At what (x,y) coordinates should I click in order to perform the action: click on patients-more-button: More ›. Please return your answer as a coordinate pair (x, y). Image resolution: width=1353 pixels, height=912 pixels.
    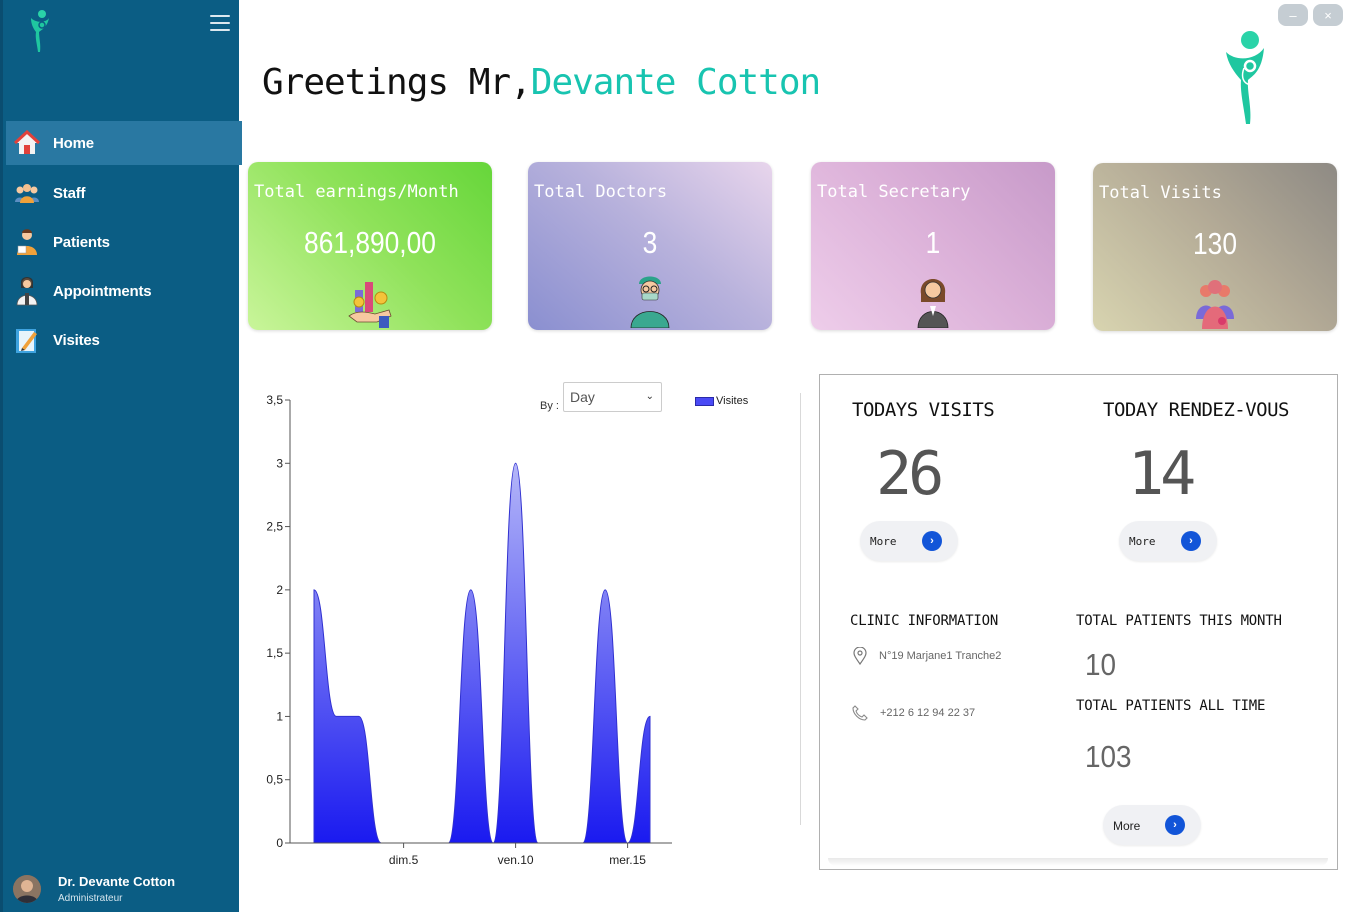
    Looking at the image, I should click on (1152, 825).